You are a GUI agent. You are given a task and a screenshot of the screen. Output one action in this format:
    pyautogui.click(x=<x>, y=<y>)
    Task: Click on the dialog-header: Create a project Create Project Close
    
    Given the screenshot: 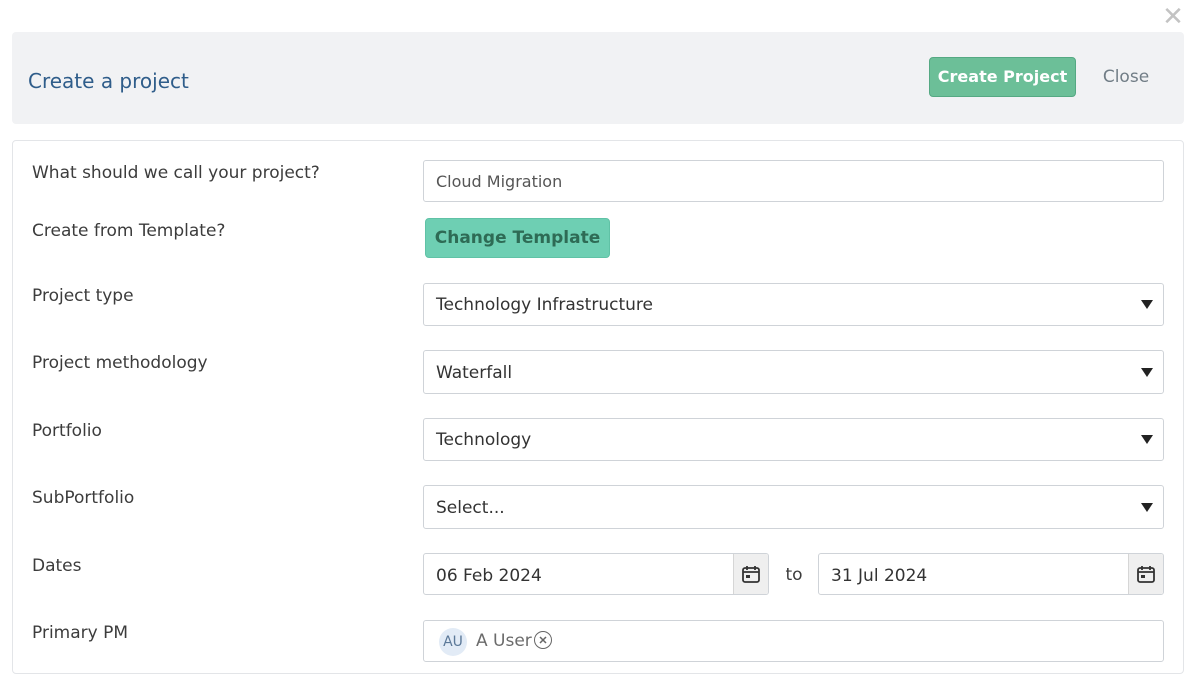 What is the action you would take?
    pyautogui.click(x=598, y=78)
    